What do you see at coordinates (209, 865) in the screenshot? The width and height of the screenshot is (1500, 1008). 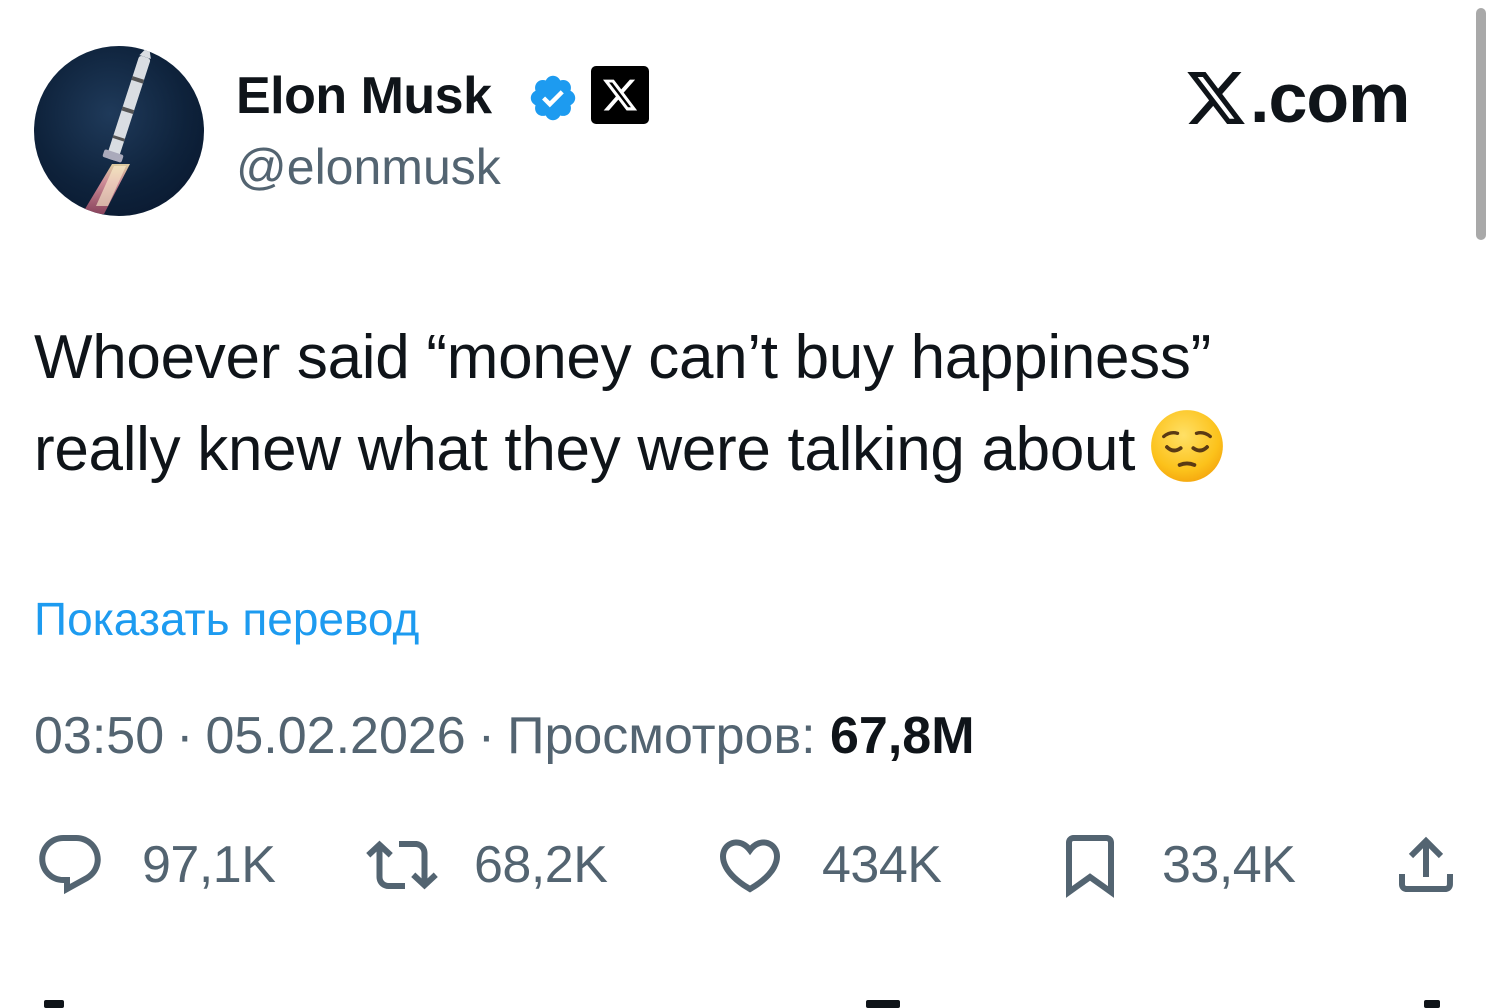 I see `reply-count: 97,1K` at bounding box center [209, 865].